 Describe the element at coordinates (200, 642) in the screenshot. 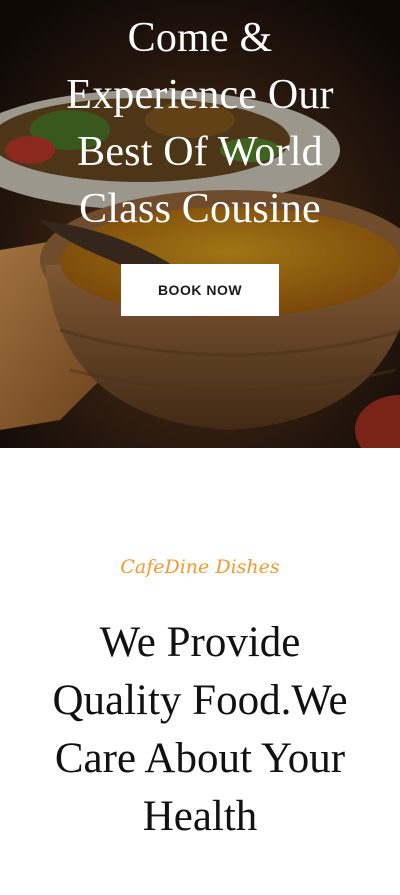

I see `section-heading-line: We Provide` at that location.